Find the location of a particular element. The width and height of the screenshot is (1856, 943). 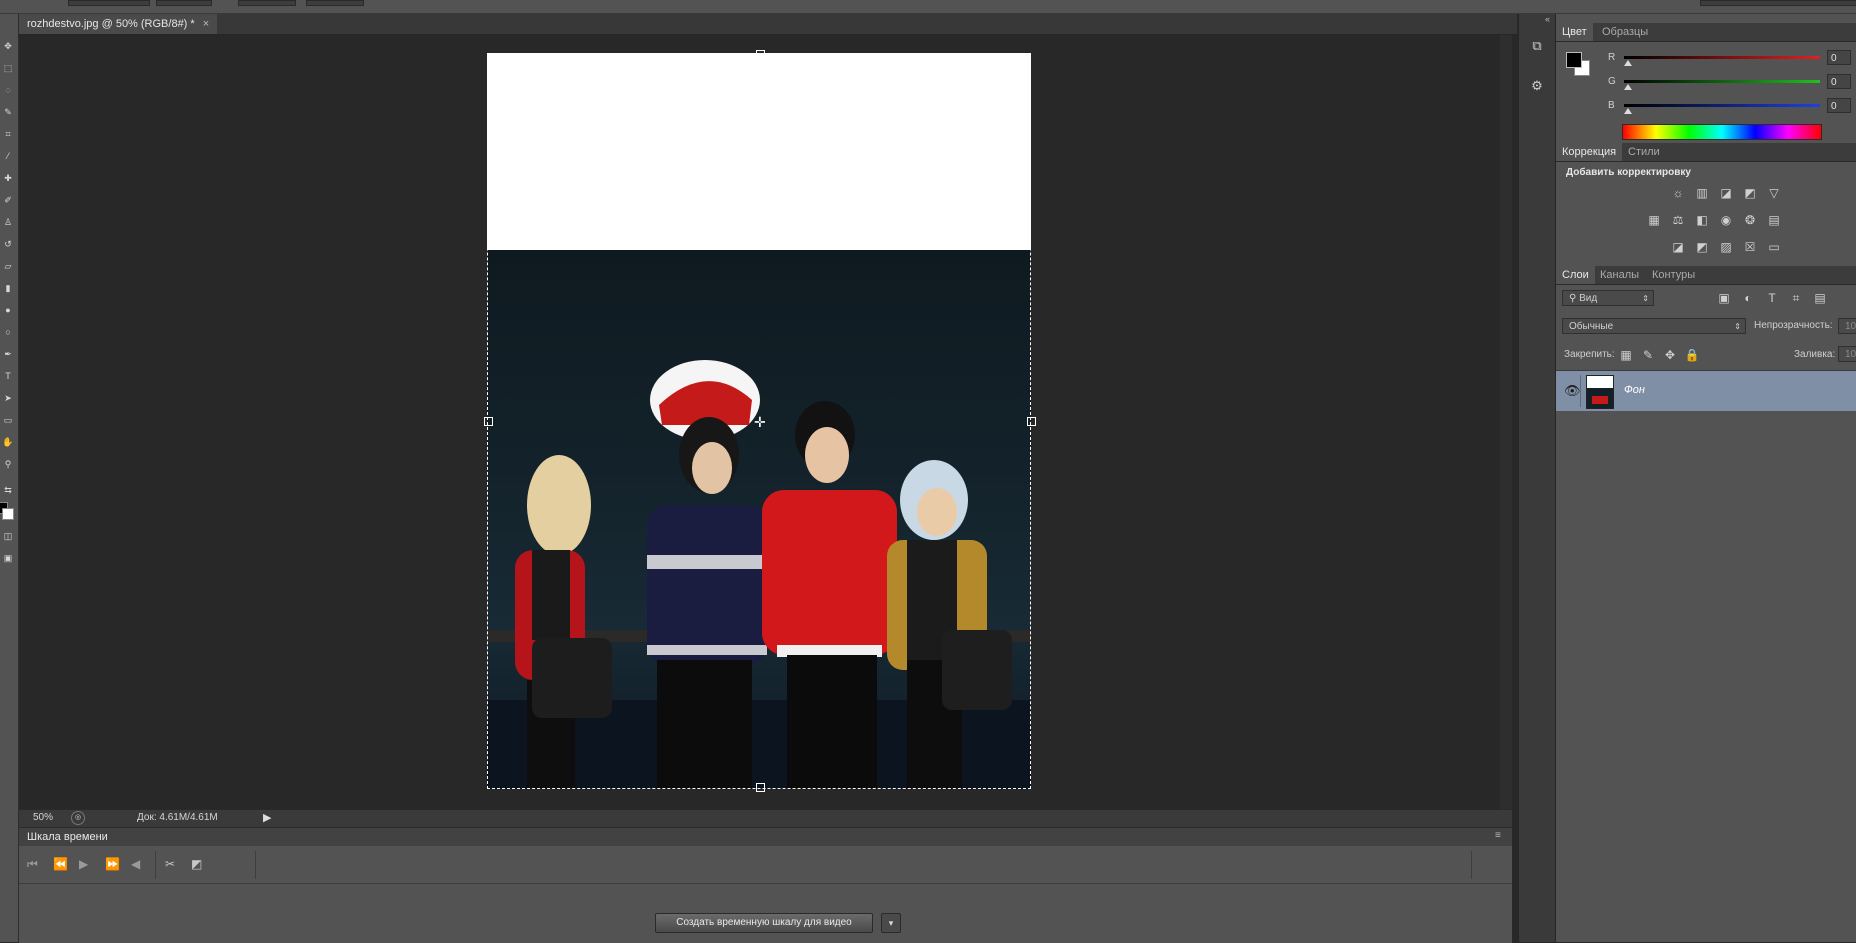

timeline-type-dropdown-icon: ▾ is located at coordinates (891, 923).